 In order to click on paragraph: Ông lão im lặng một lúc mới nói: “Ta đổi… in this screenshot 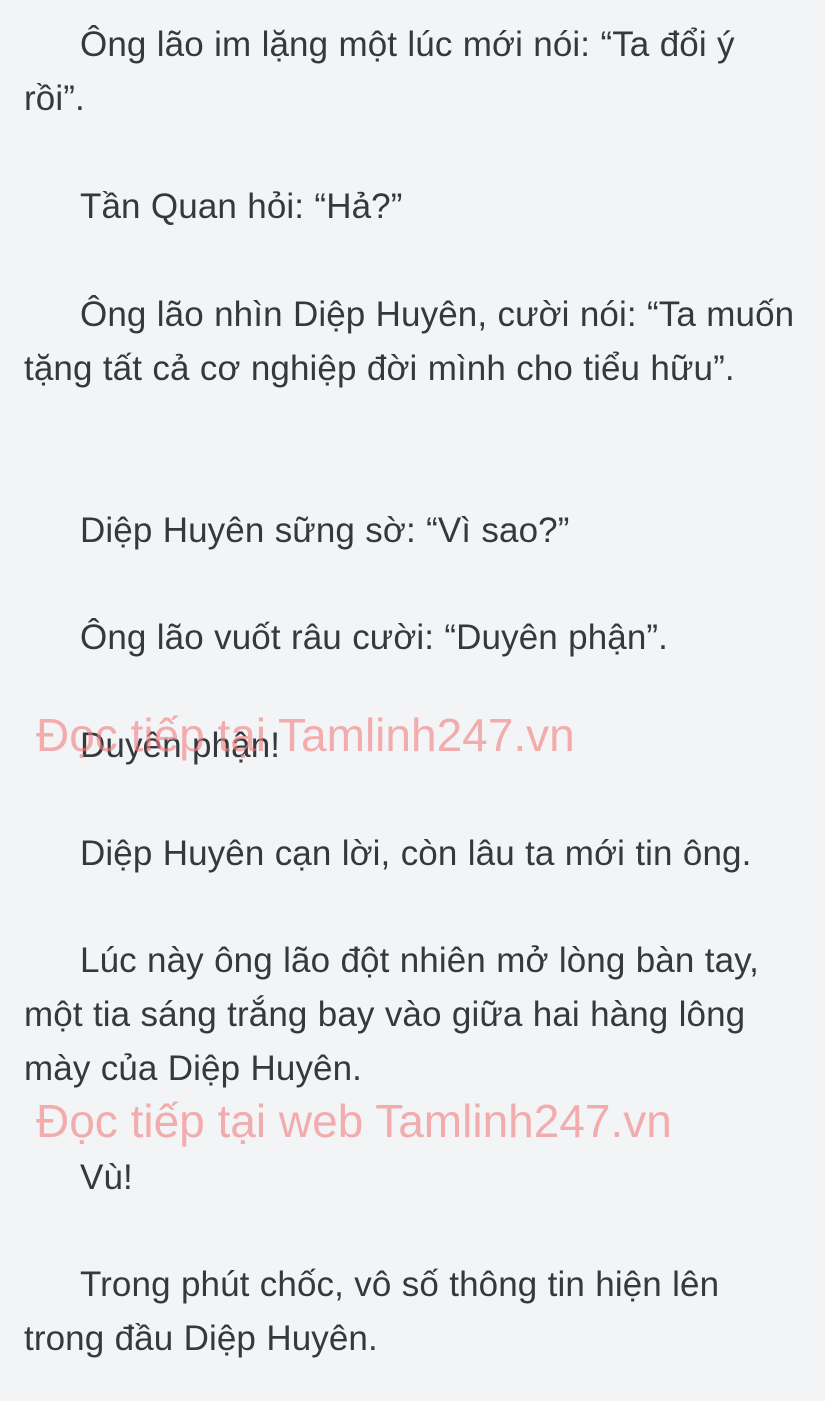, I will do `click(379, 71)`.